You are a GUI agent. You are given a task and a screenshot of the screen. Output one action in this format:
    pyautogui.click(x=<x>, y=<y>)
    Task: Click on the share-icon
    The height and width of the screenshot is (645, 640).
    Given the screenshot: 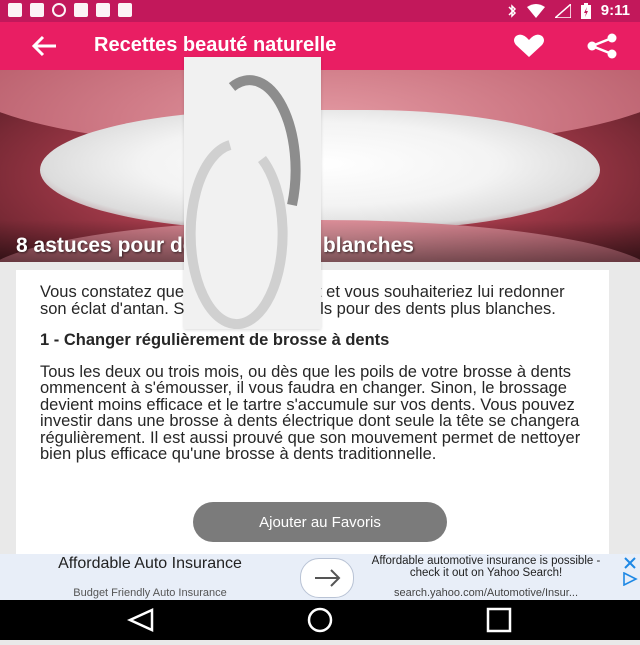 What is the action you would take?
    pyautogui.click(x=602, y=46)
    